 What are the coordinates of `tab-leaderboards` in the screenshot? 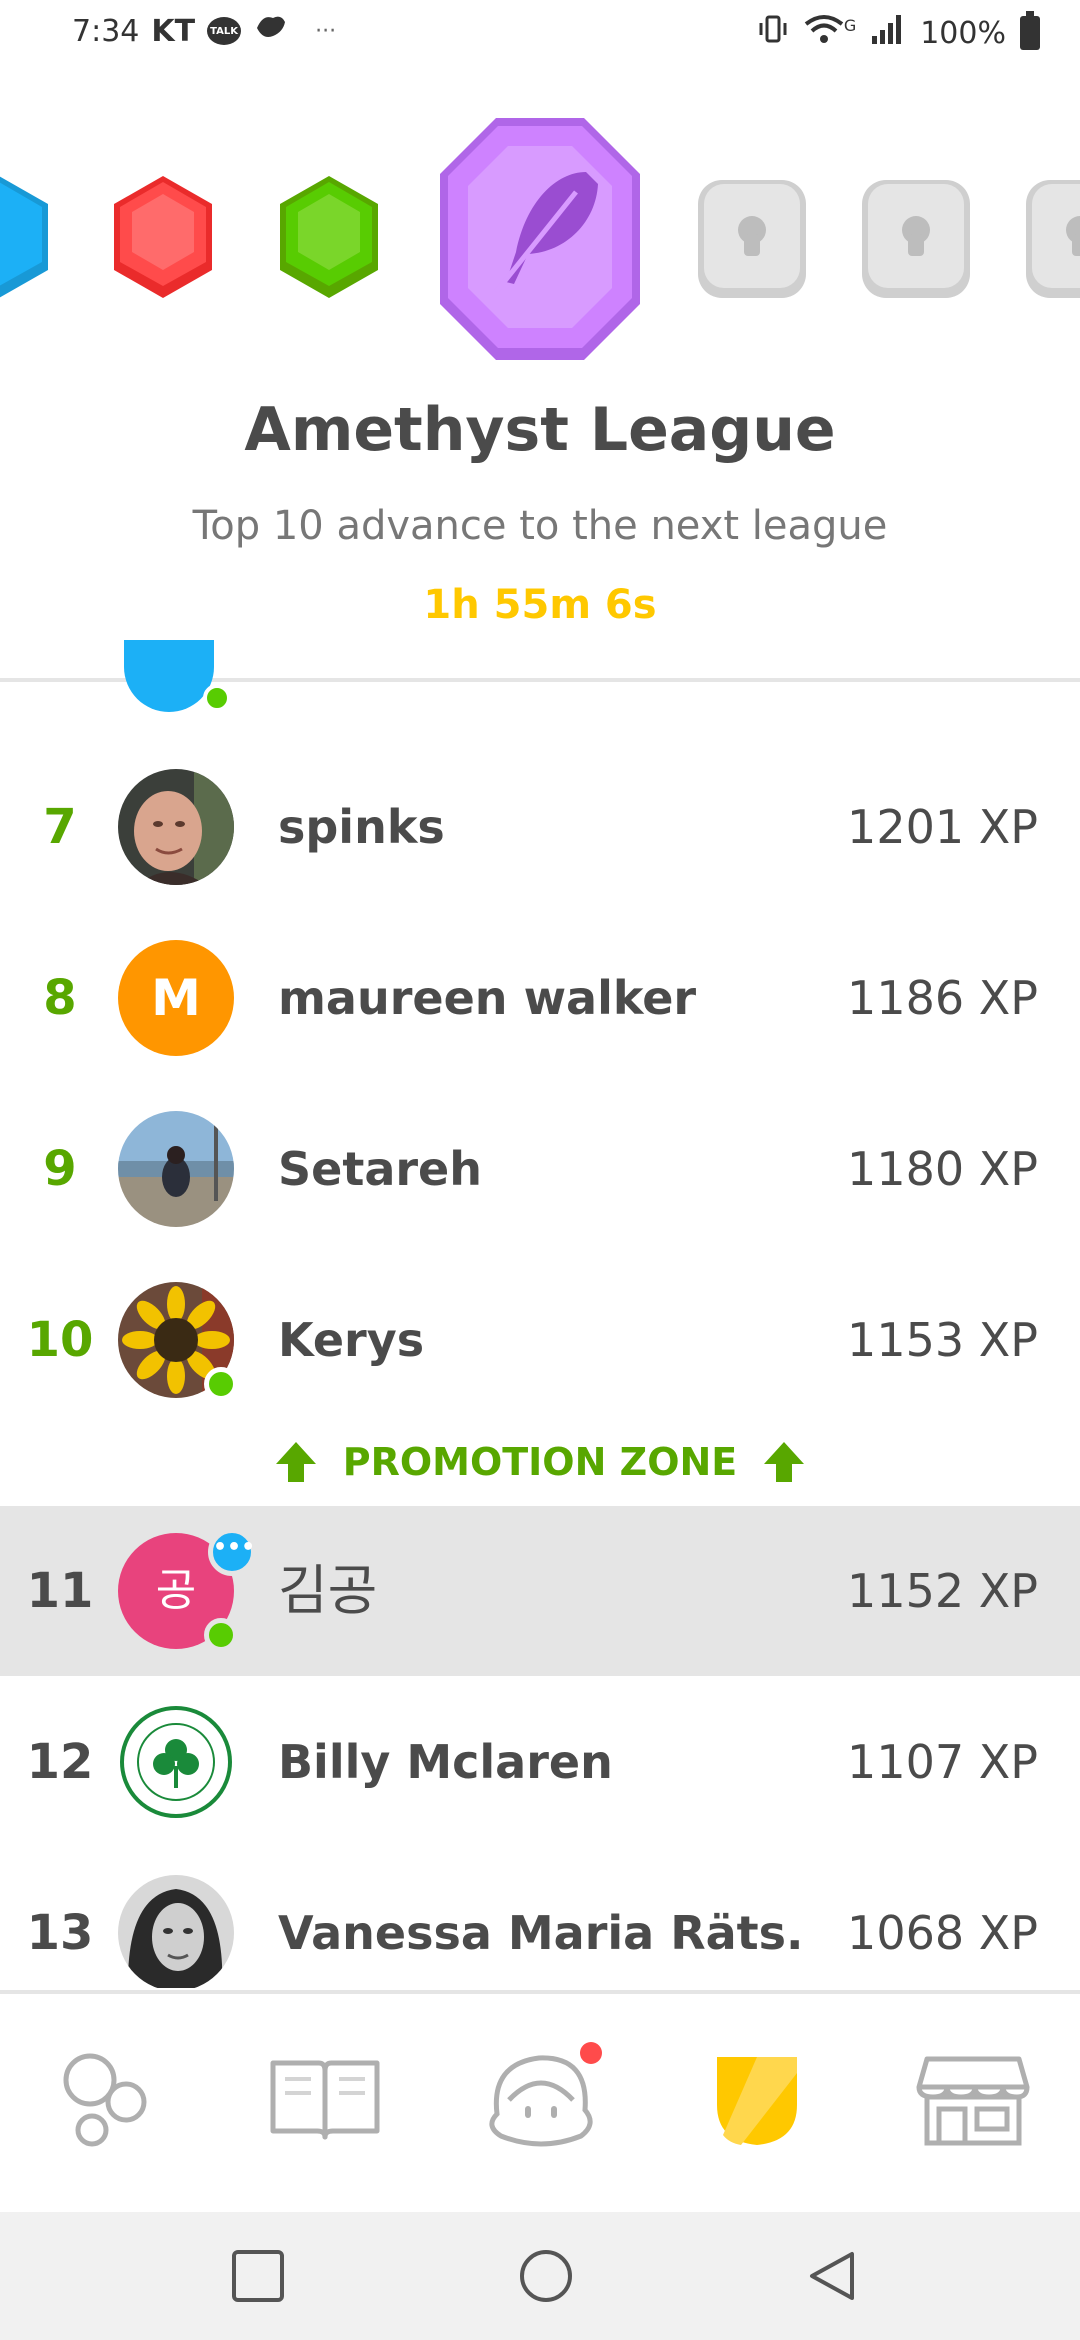 It's located at (757, 2099).